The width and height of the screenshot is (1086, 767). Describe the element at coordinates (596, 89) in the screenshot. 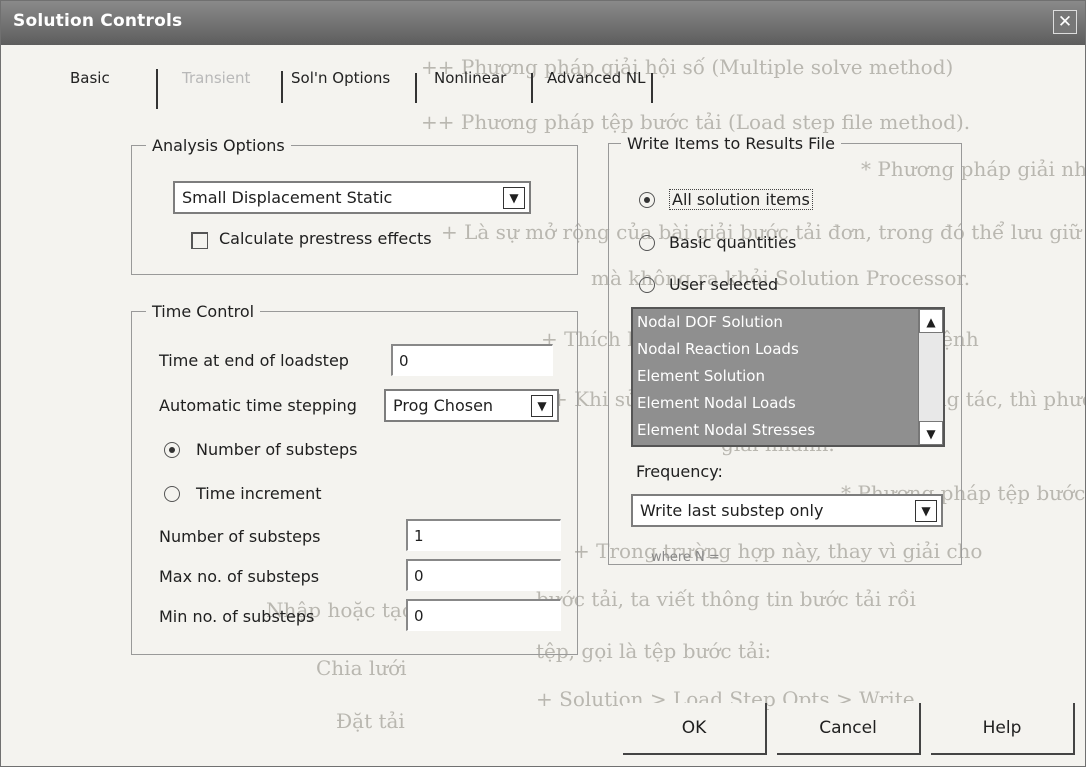

I see `tab-advanced-nl: Advanced NL` at that location.